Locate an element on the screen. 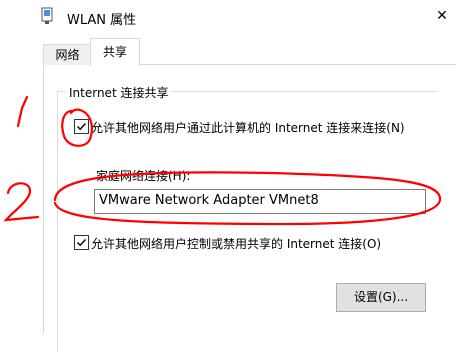 This screenshot has height=352, width=456. allow-control-checkbox is located at coordinates (81, 242).